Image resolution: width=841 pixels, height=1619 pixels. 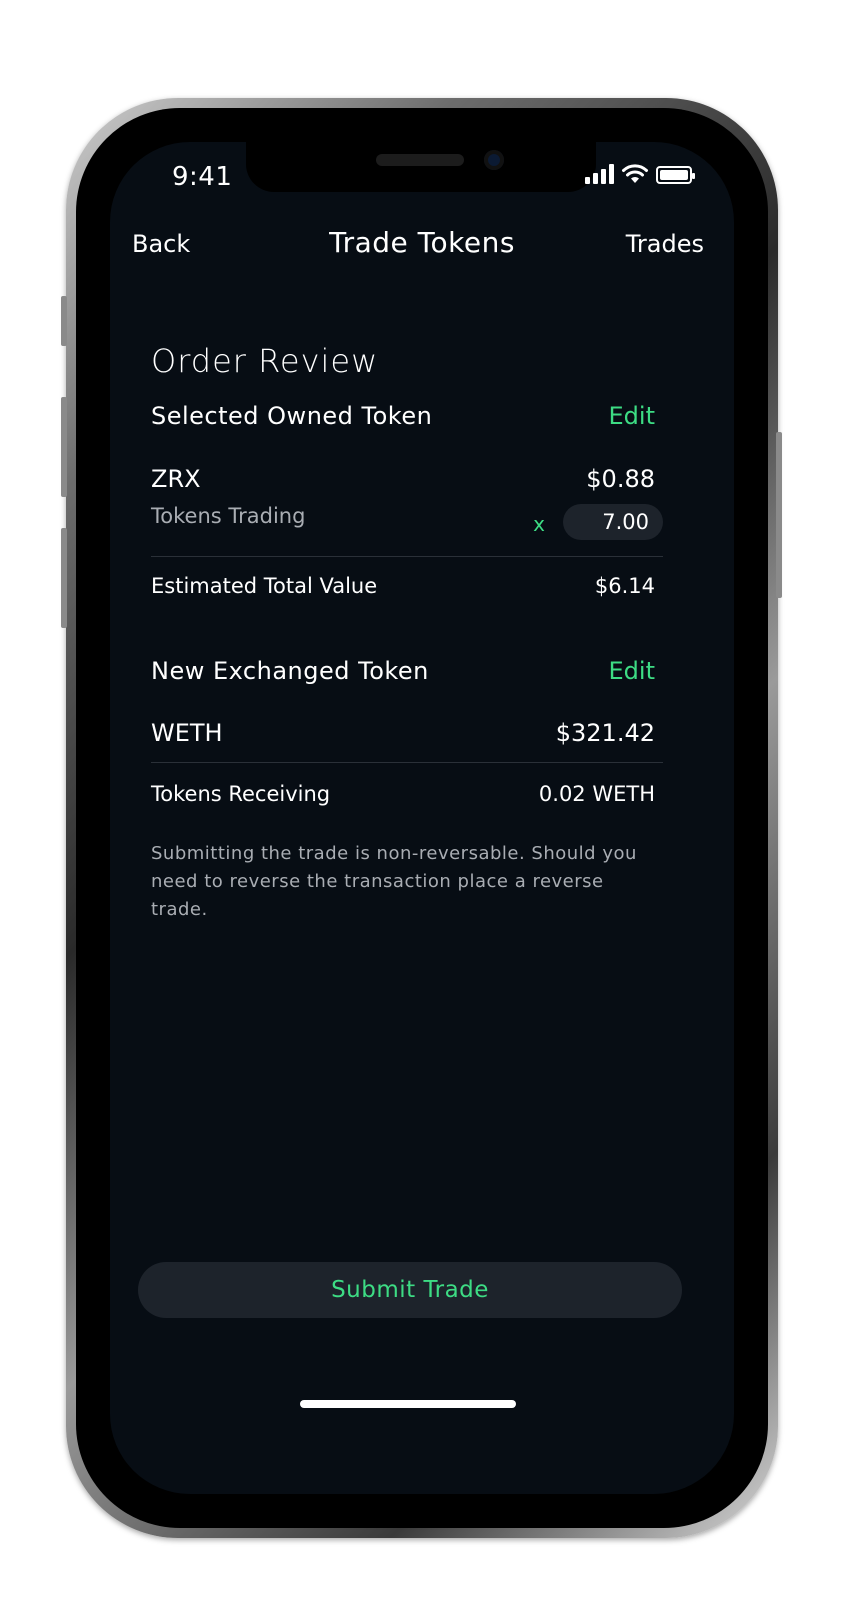 I want to click on quantity-input: 7.00, so click(x=613, y=522).